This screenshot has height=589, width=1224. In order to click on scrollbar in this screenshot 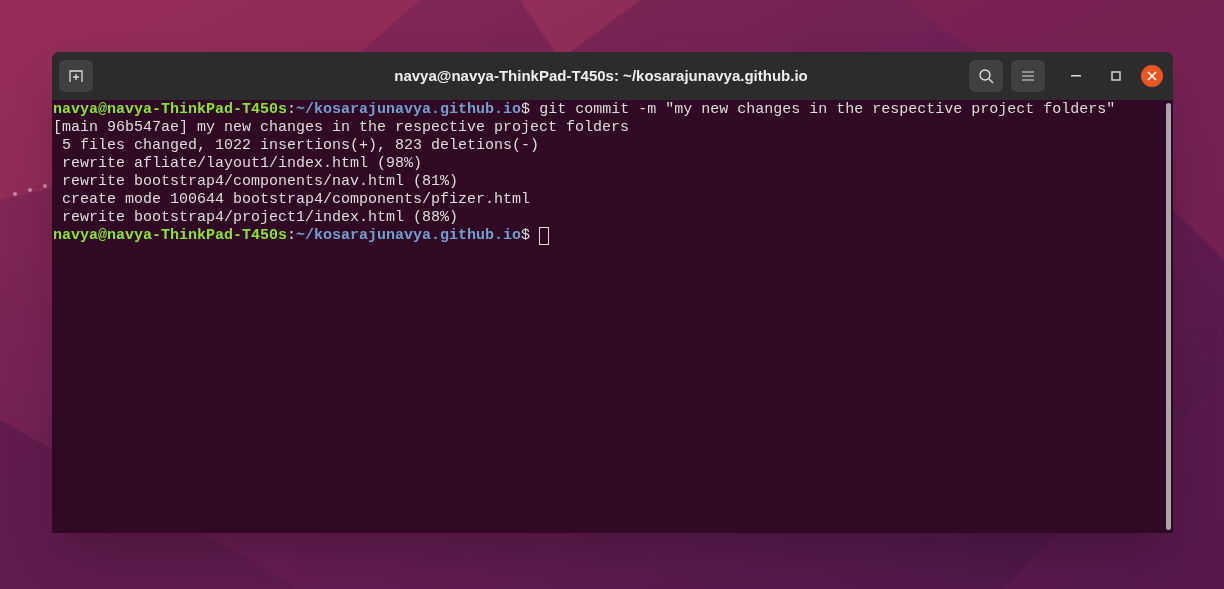, I will do `click(1168, 316)`.